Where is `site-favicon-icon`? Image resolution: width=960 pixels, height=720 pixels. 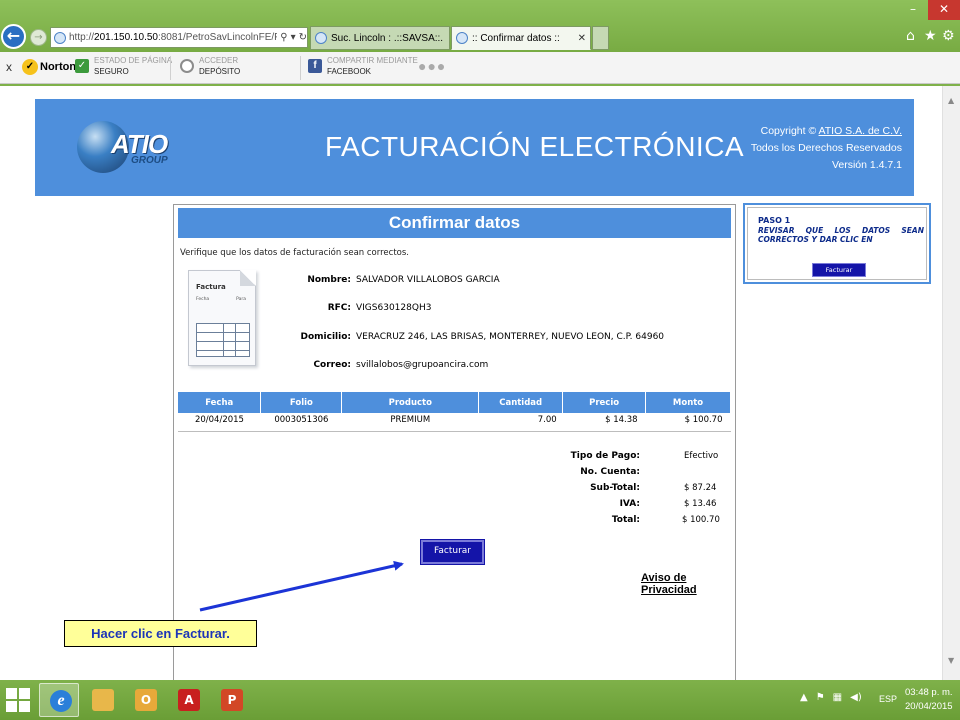
site-favicon-icon is located at coordinates (321, 38).